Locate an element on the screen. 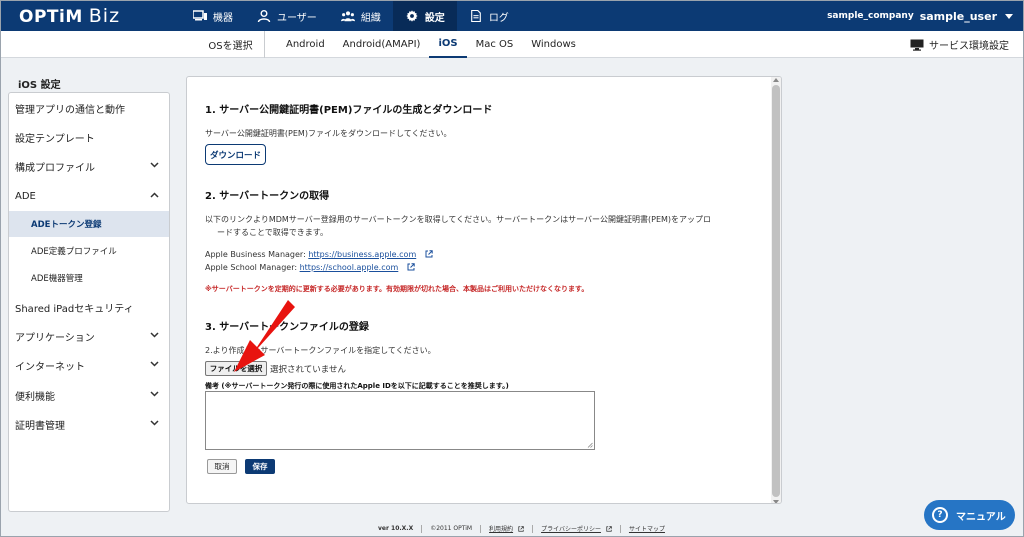  nav-item-logs: ログ is located at coordinates (489, 16).